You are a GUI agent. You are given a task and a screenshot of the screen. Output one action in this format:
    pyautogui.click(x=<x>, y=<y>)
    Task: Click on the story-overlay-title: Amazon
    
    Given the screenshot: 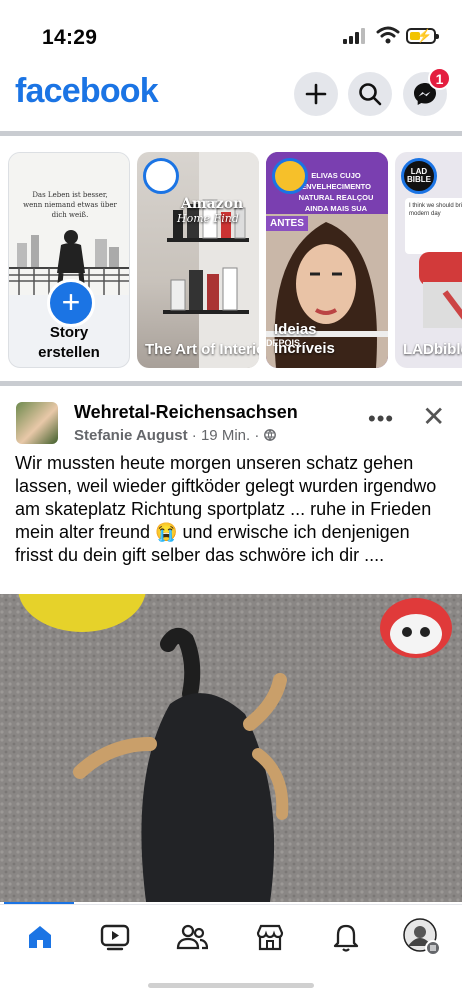 What is the action you would take?
    pyautogui.click(x=212, y=204)
    